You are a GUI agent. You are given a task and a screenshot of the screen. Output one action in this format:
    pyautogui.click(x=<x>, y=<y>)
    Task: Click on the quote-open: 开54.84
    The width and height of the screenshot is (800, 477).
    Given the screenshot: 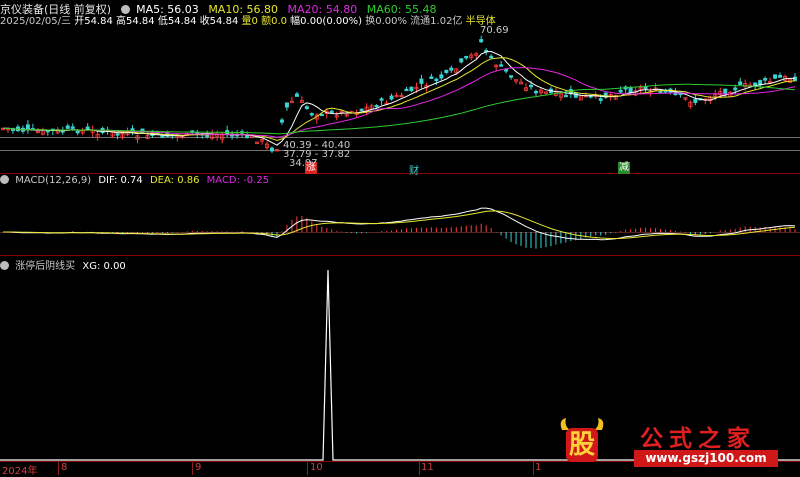 What is the action you would take?
    pyautogui.click(x=93, y=21)
    